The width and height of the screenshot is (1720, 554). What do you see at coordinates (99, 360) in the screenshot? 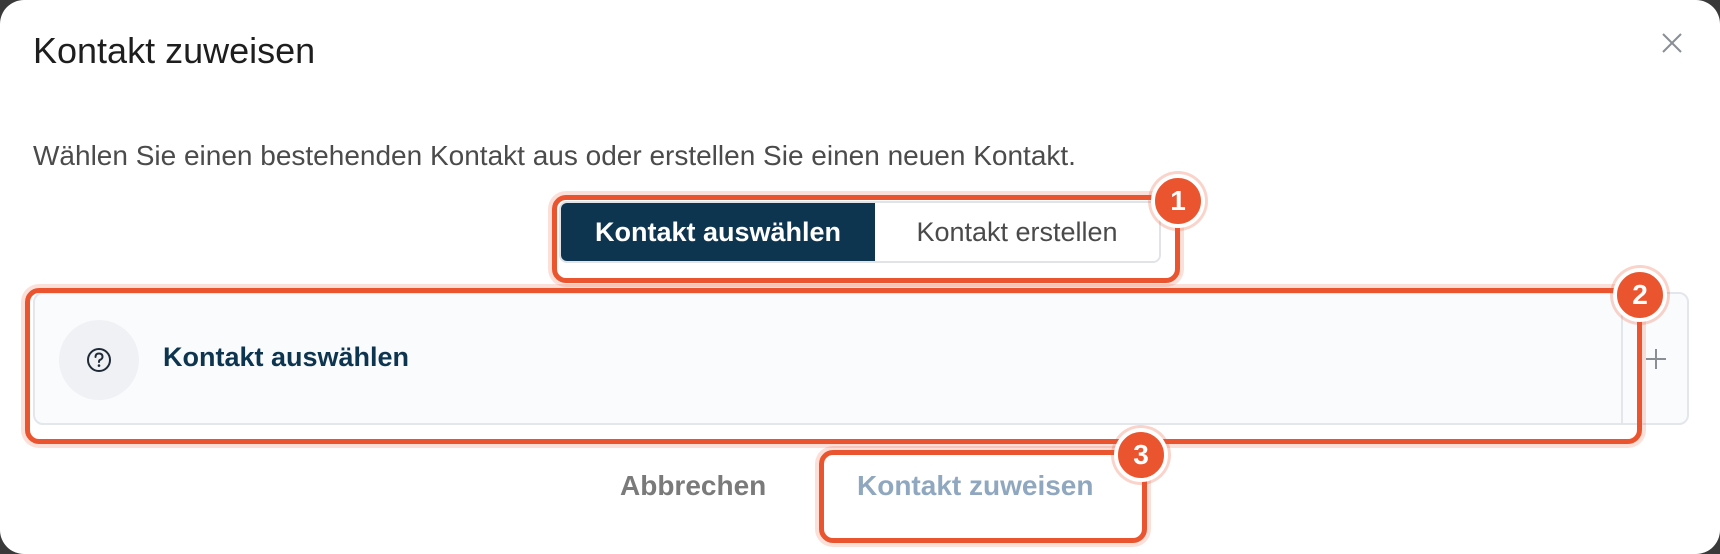
I see `question-circle-icon` at bounding box center [99, 360].